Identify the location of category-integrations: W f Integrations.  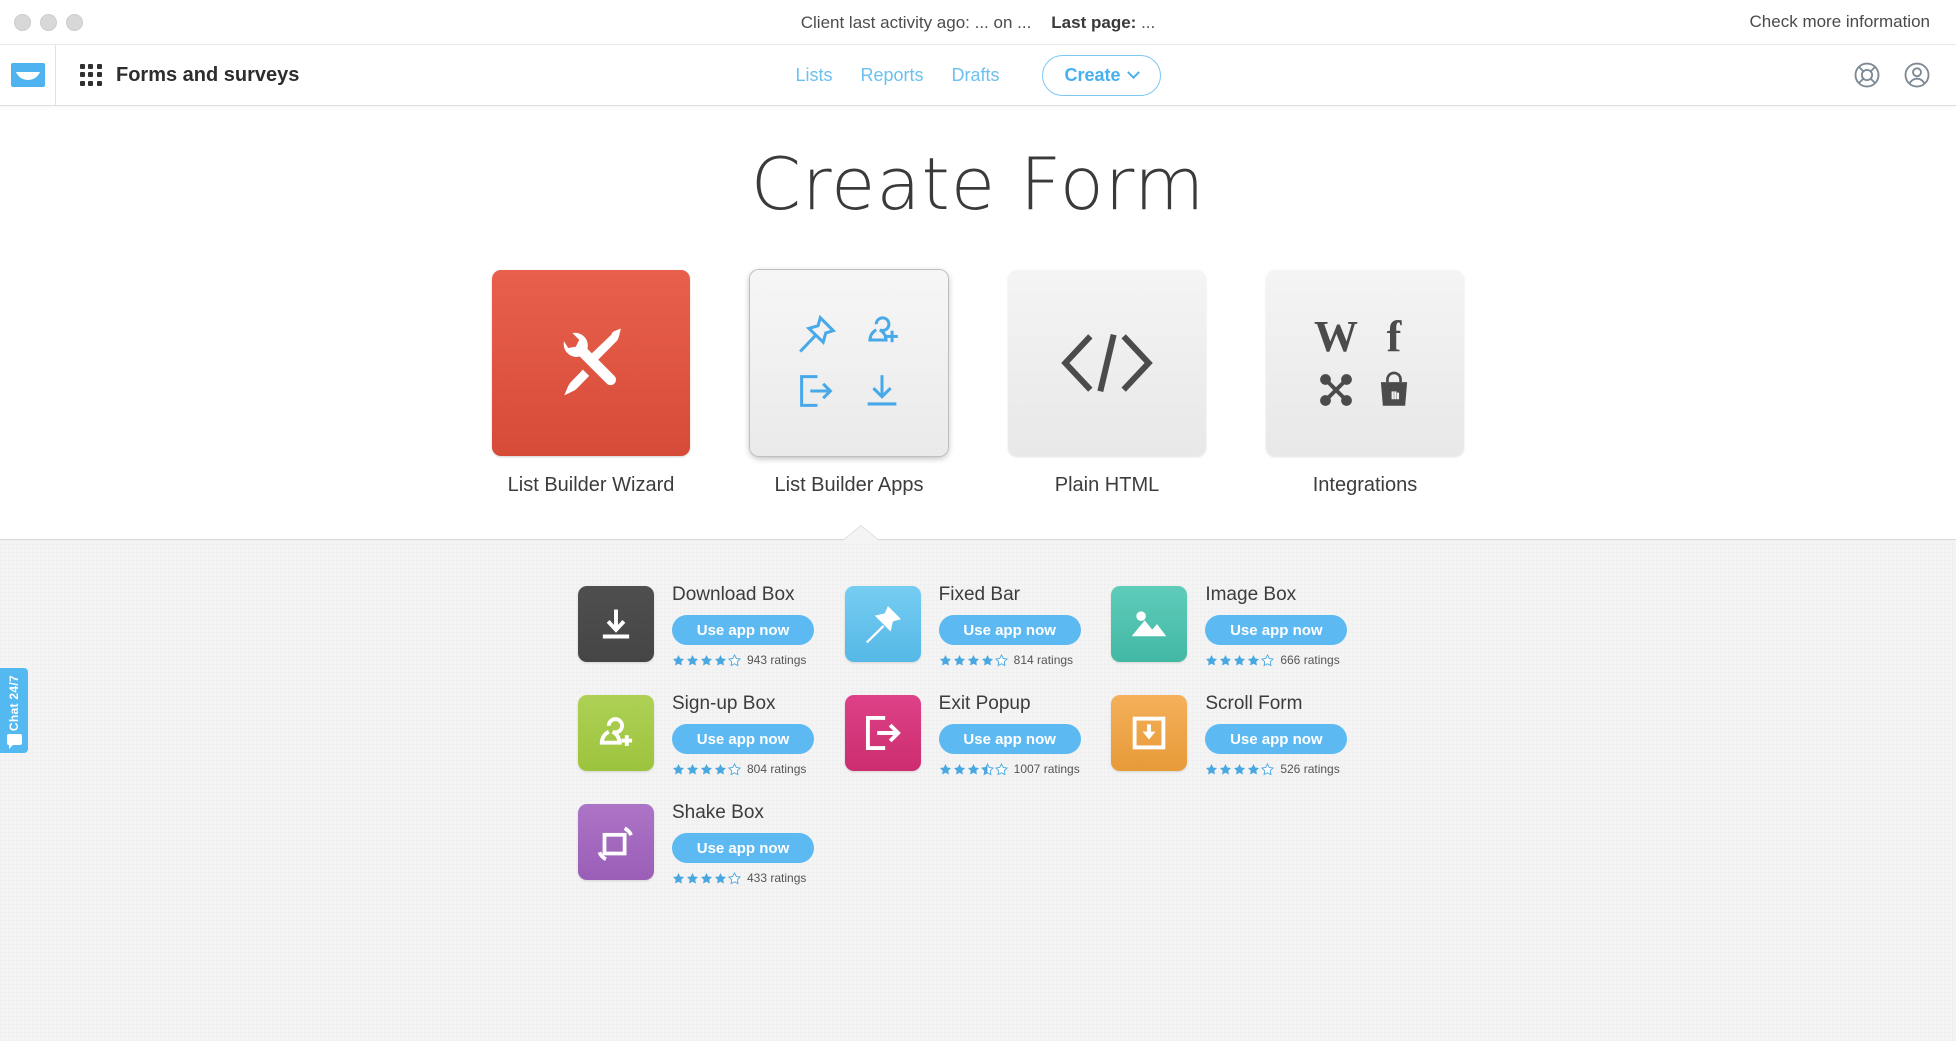
(1365, 383).